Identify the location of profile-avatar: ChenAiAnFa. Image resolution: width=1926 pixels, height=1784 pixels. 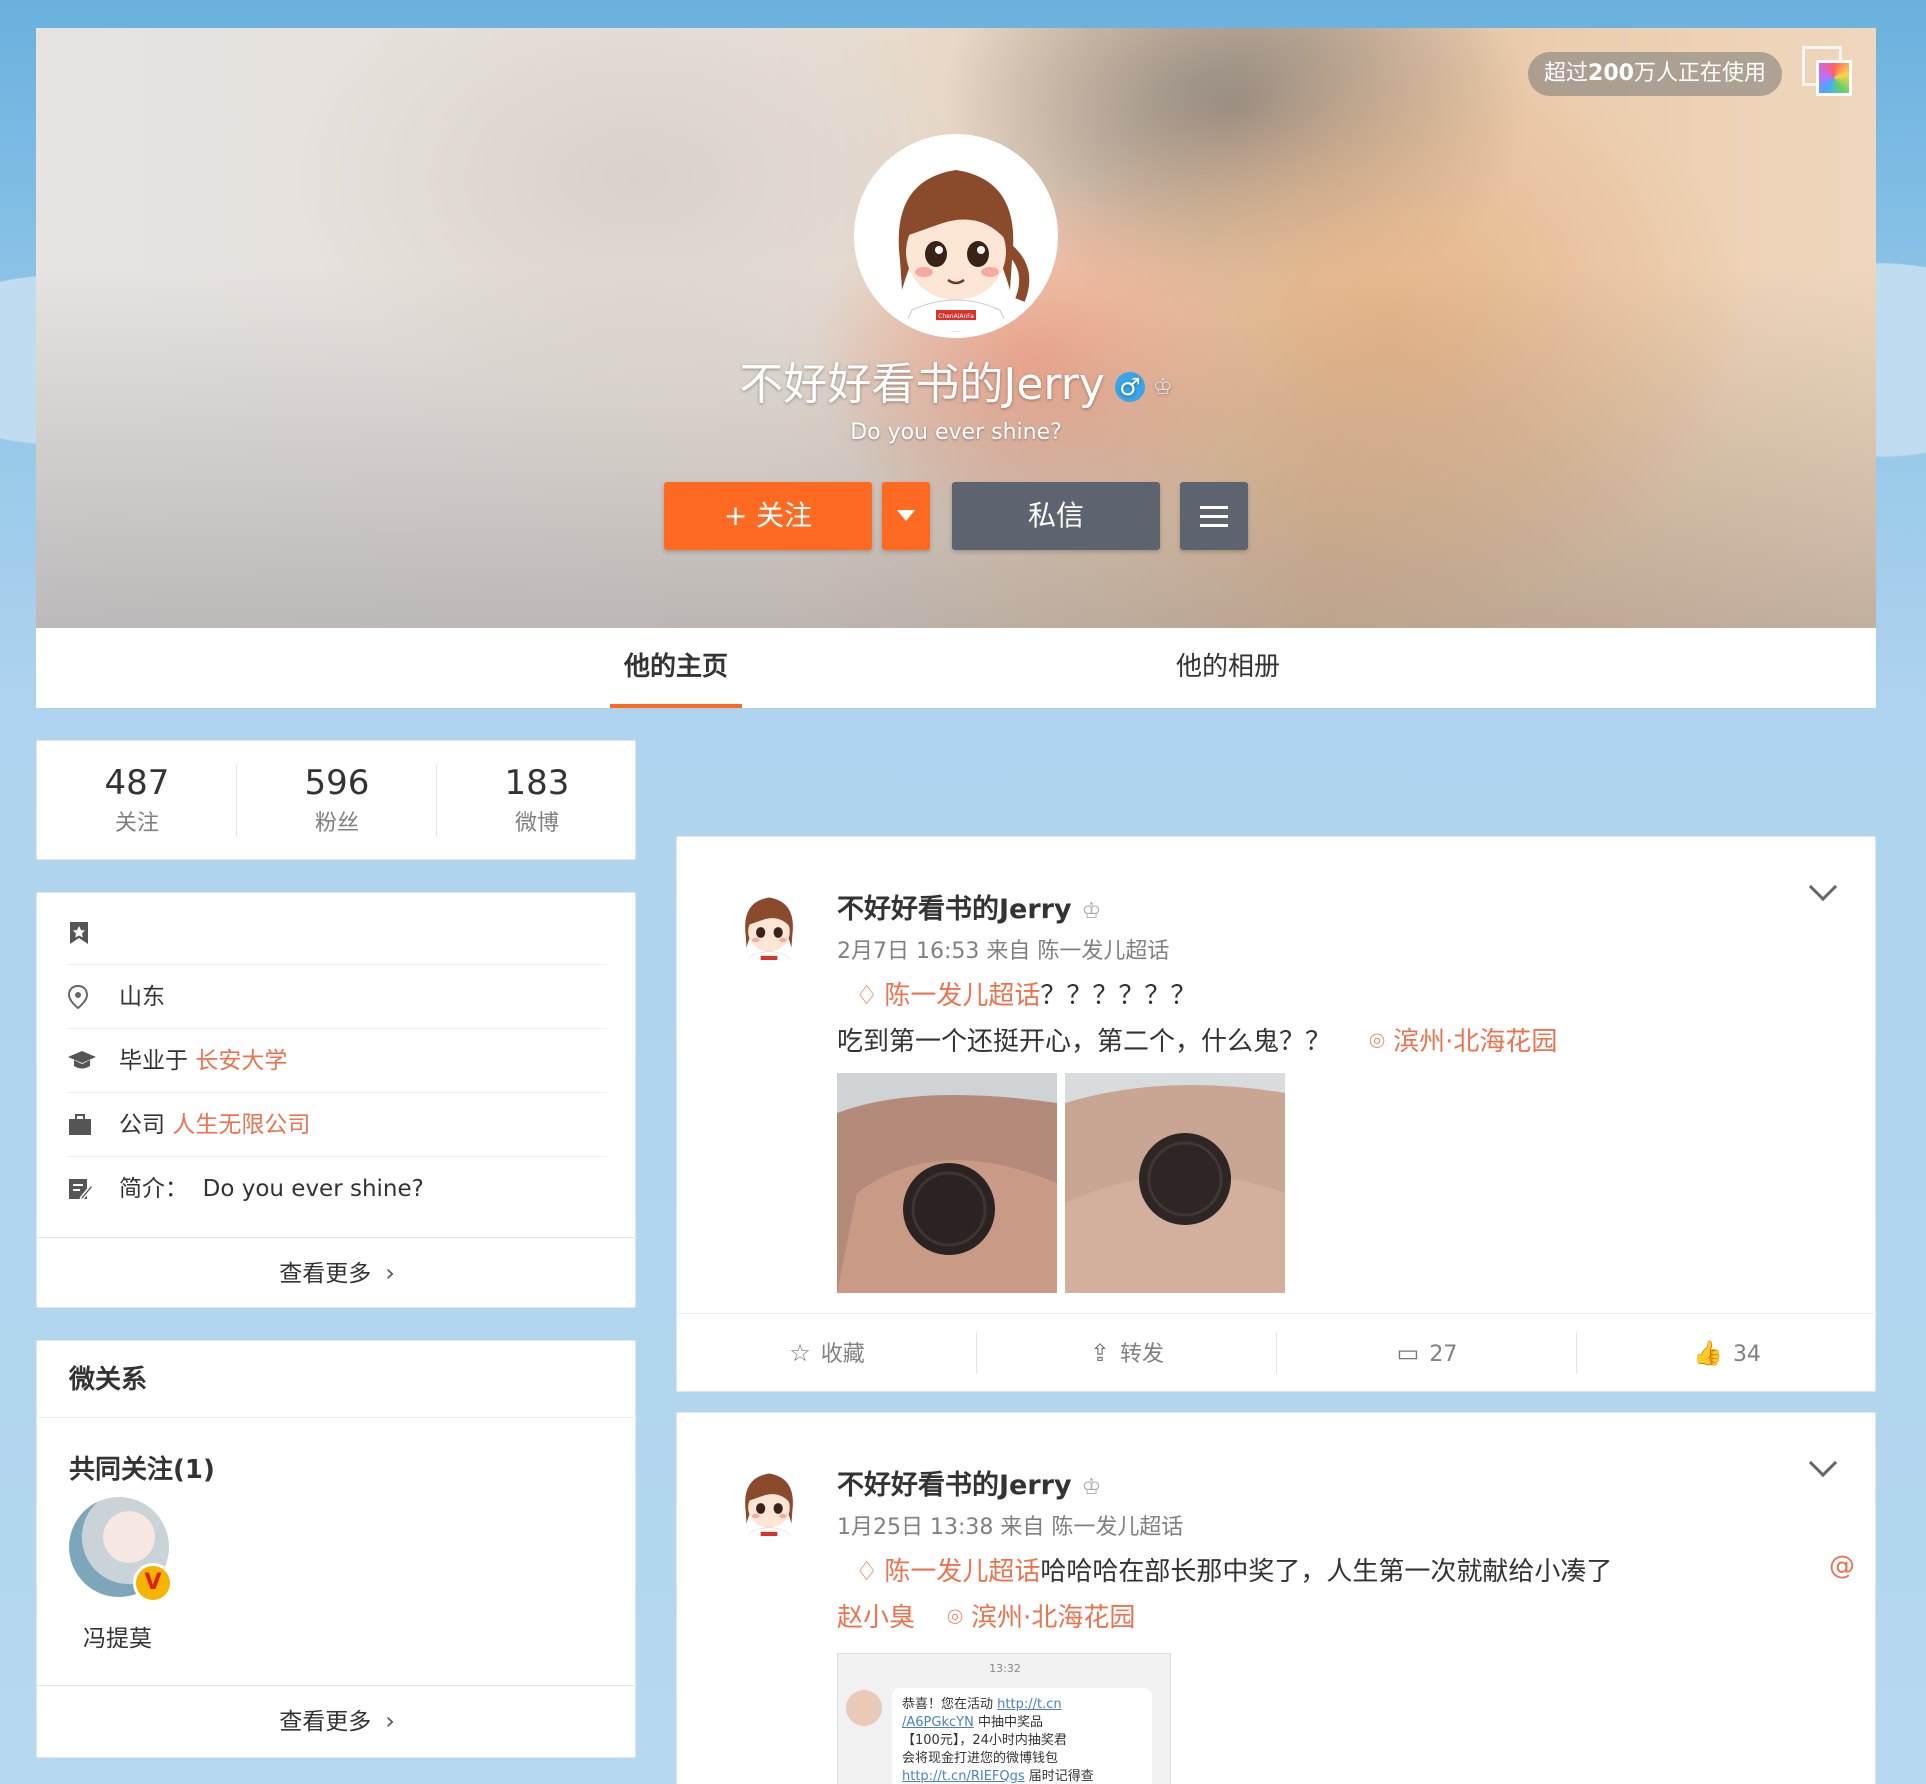
(956, 236).